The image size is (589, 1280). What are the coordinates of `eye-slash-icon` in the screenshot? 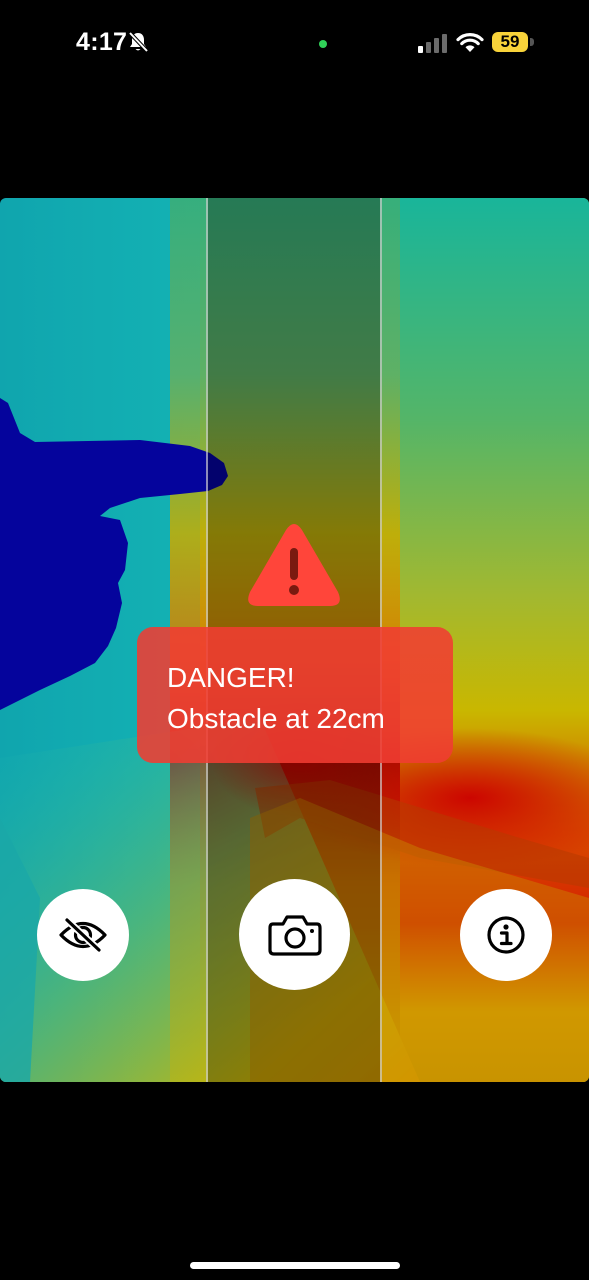 It's located at (83, 935).